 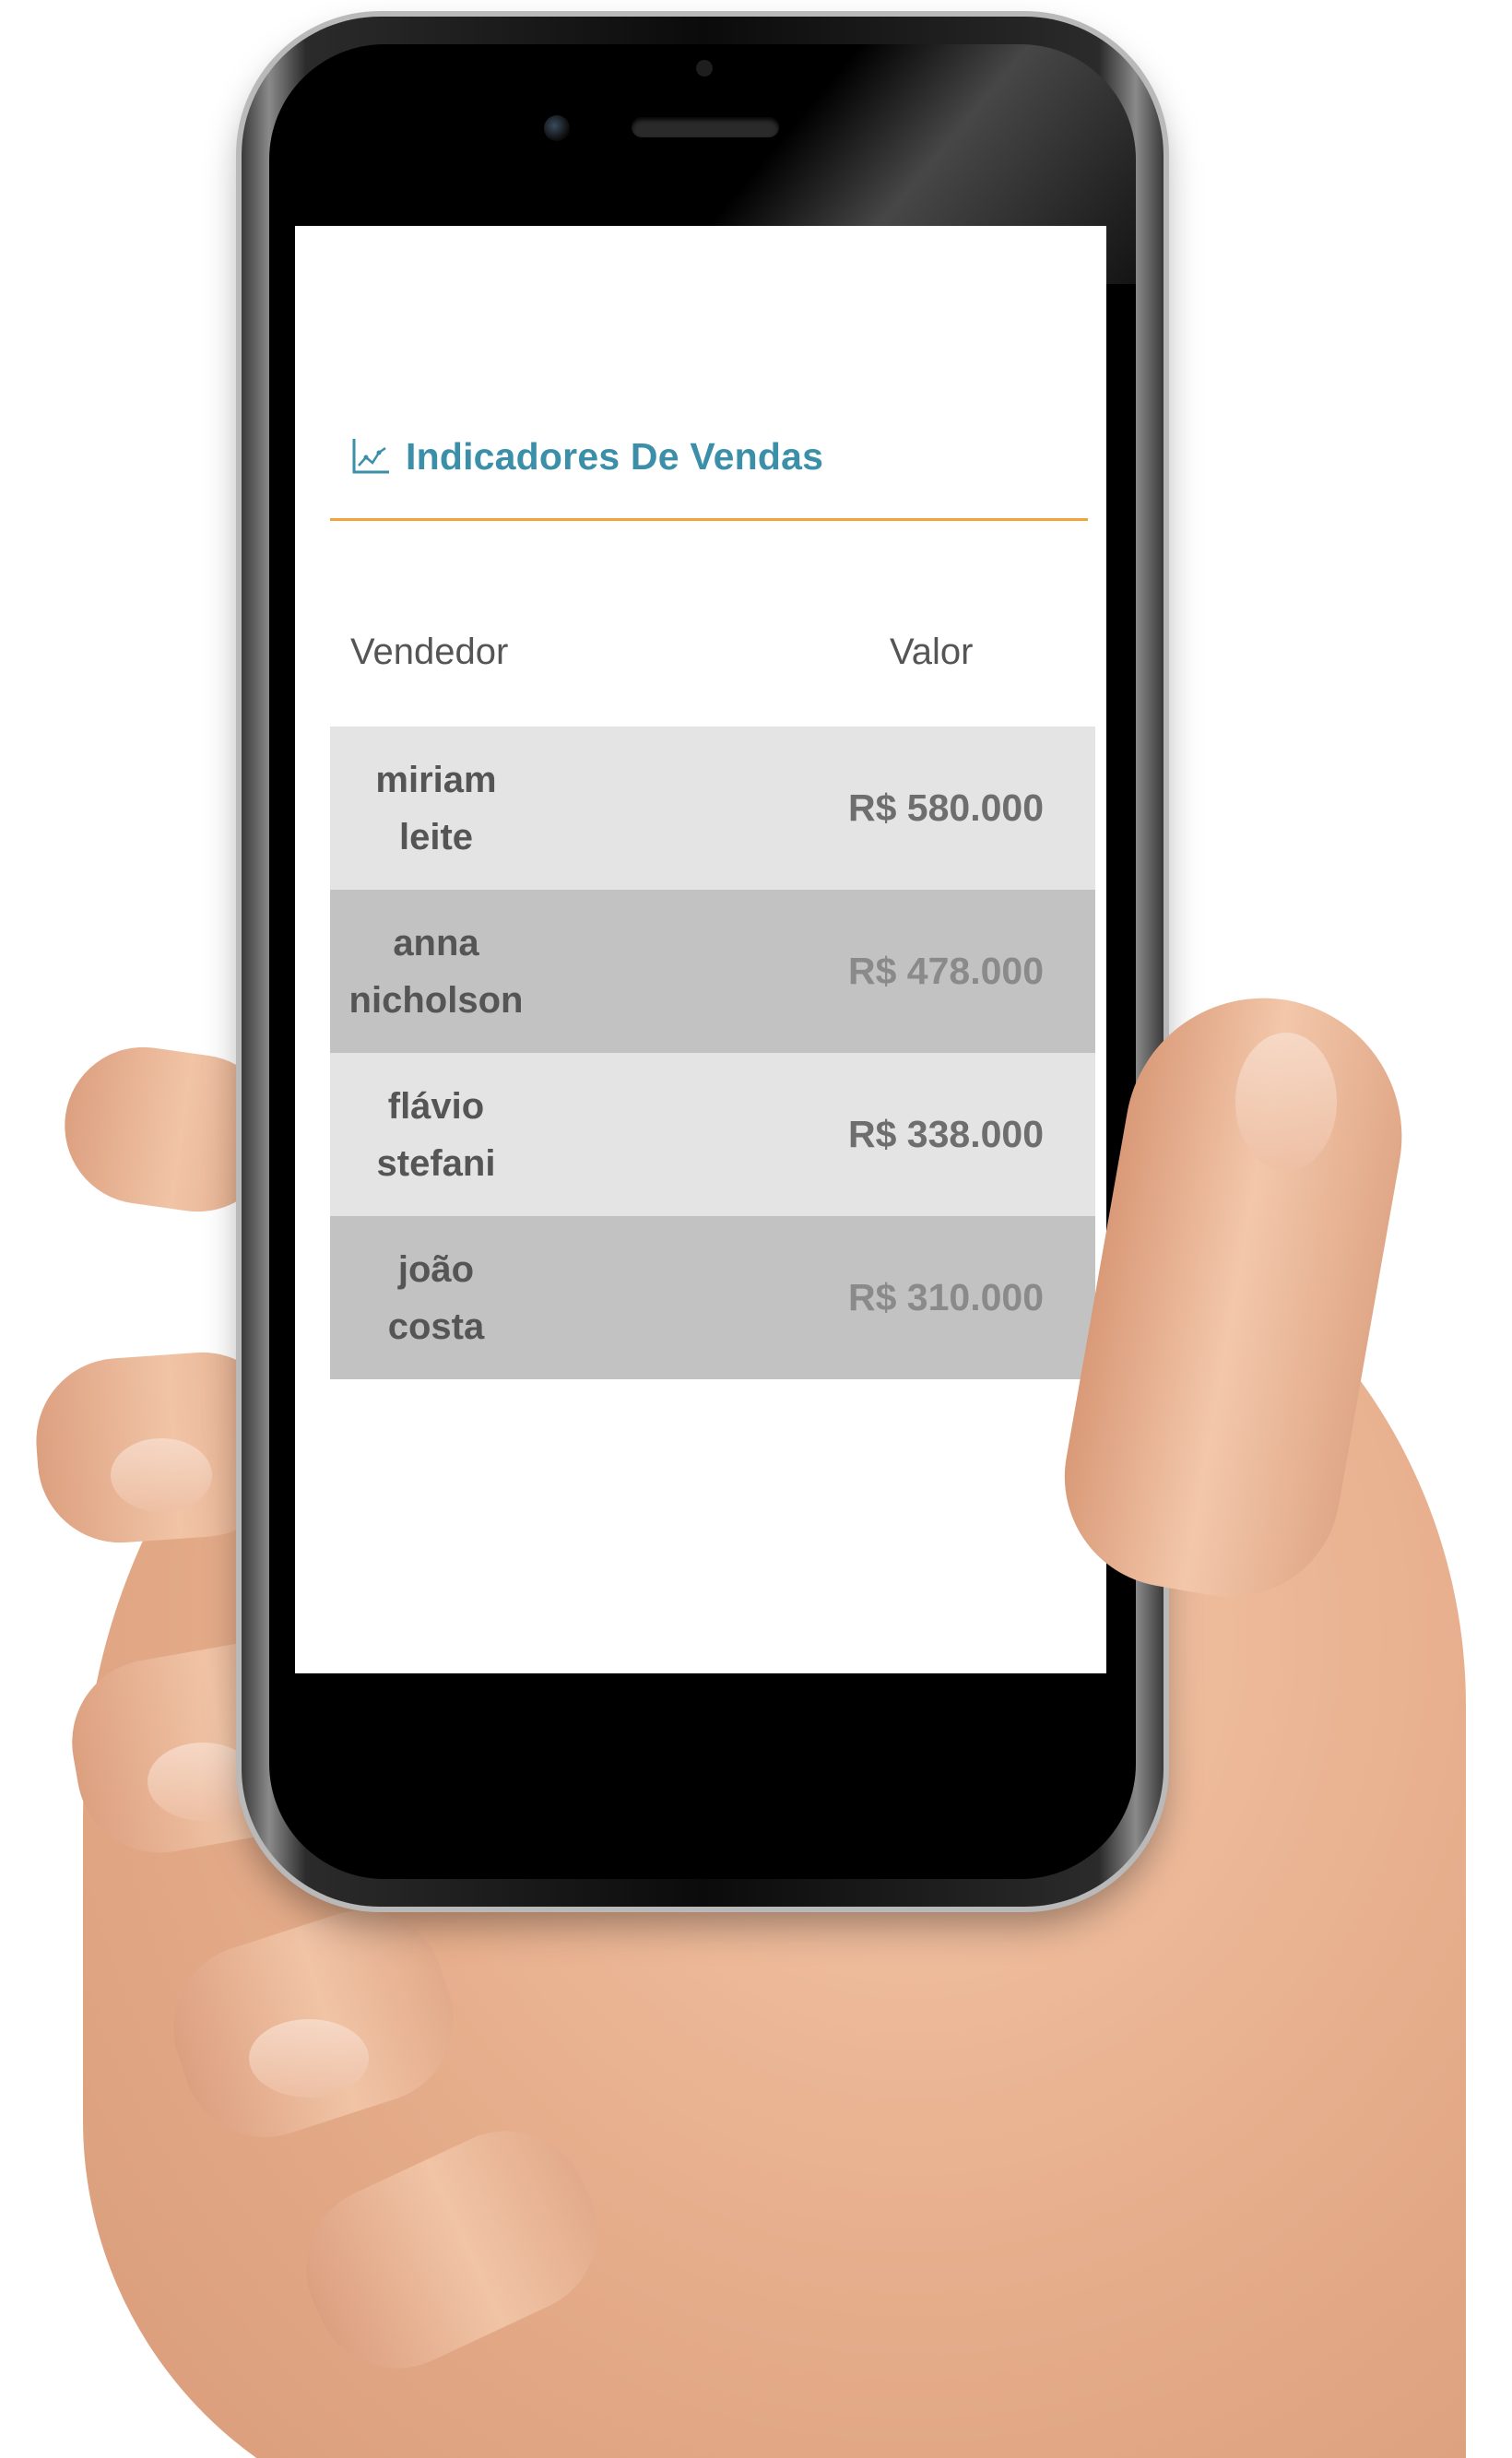 What do you see at coordinates (713, 808) in the screenshot?
I see `table-row: miriam leite R$ 580.000` at bounding box center [713, 808].